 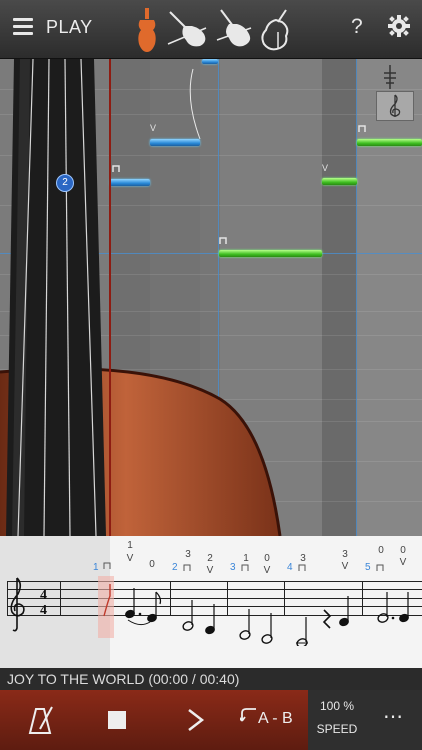 What do you see at coordinates (274, 31) in the screenshot?
I see `bass-icon` at bounding box center [274, 31].